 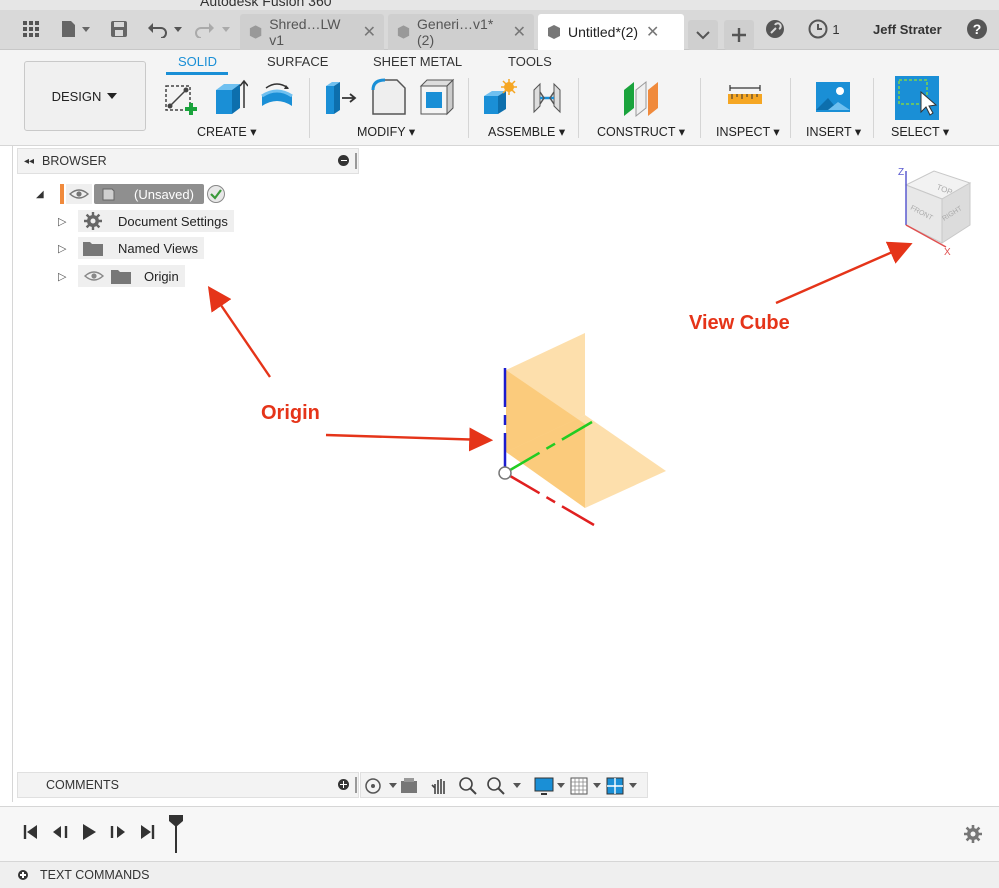 I want to click on select-cursor-icon, so click(x=918, y=97).